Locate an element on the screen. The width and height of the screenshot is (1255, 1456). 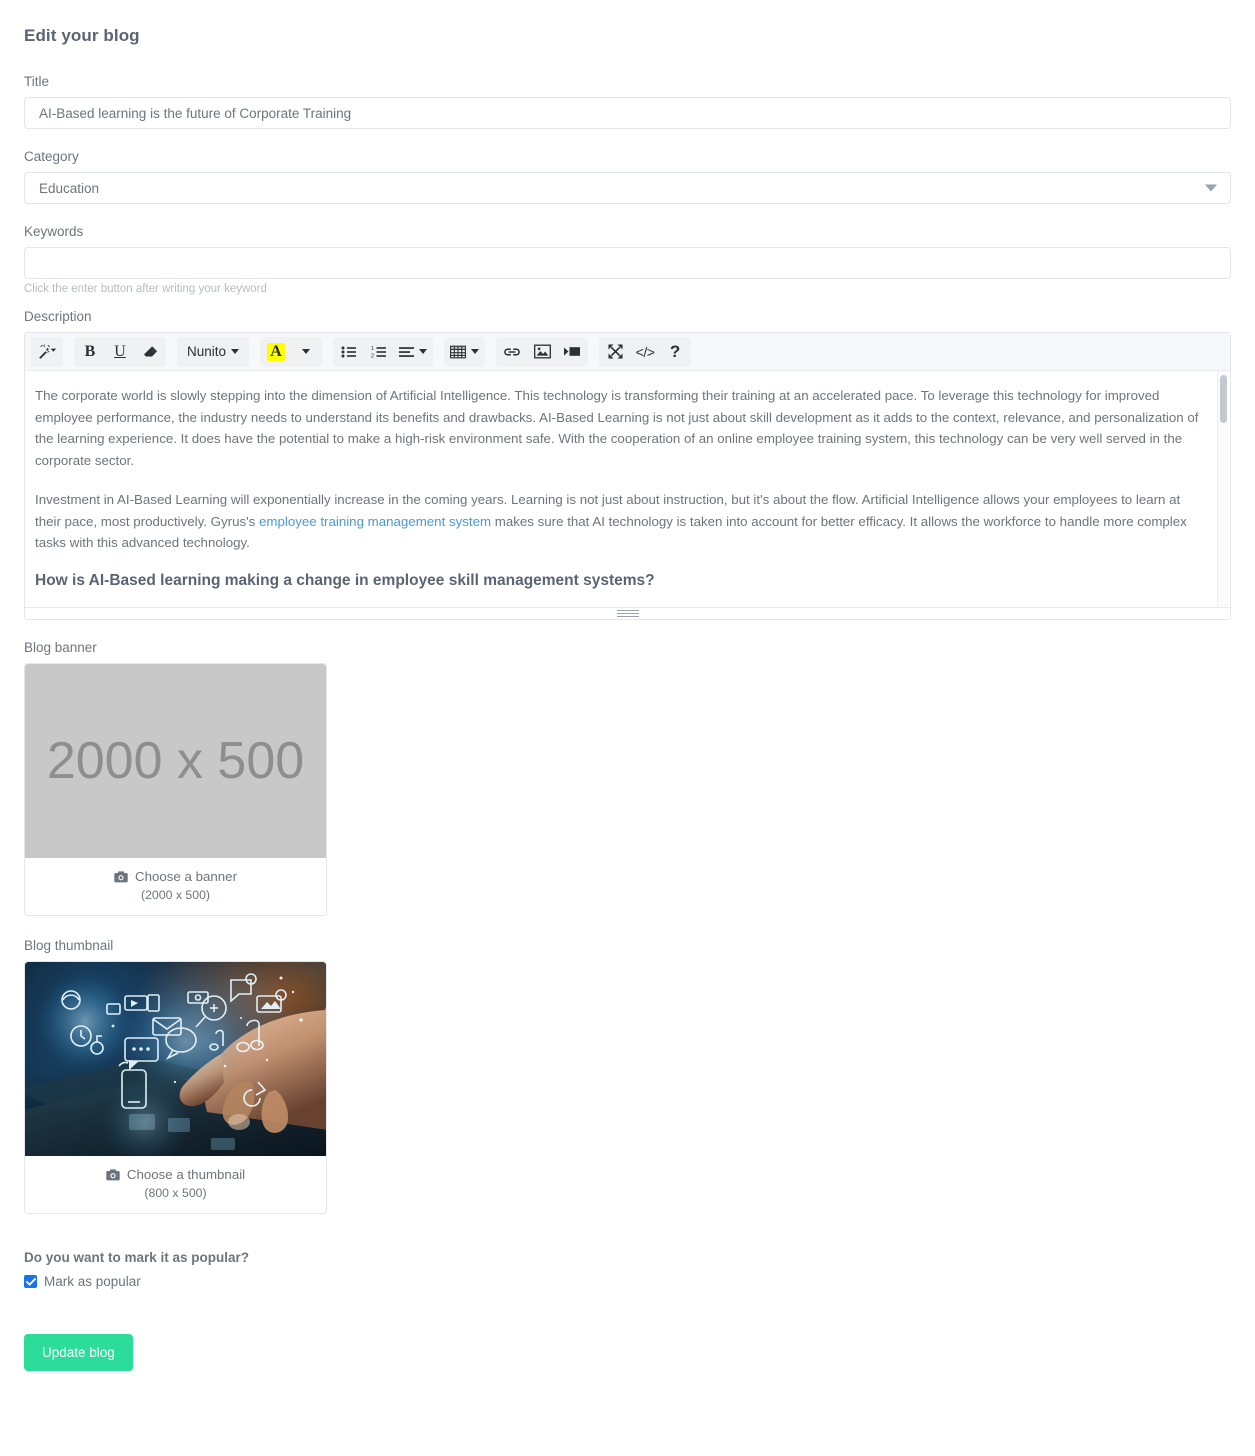
choose-thumbnail-label: Choose a thumbnail is located at coordinates (186, 1174).